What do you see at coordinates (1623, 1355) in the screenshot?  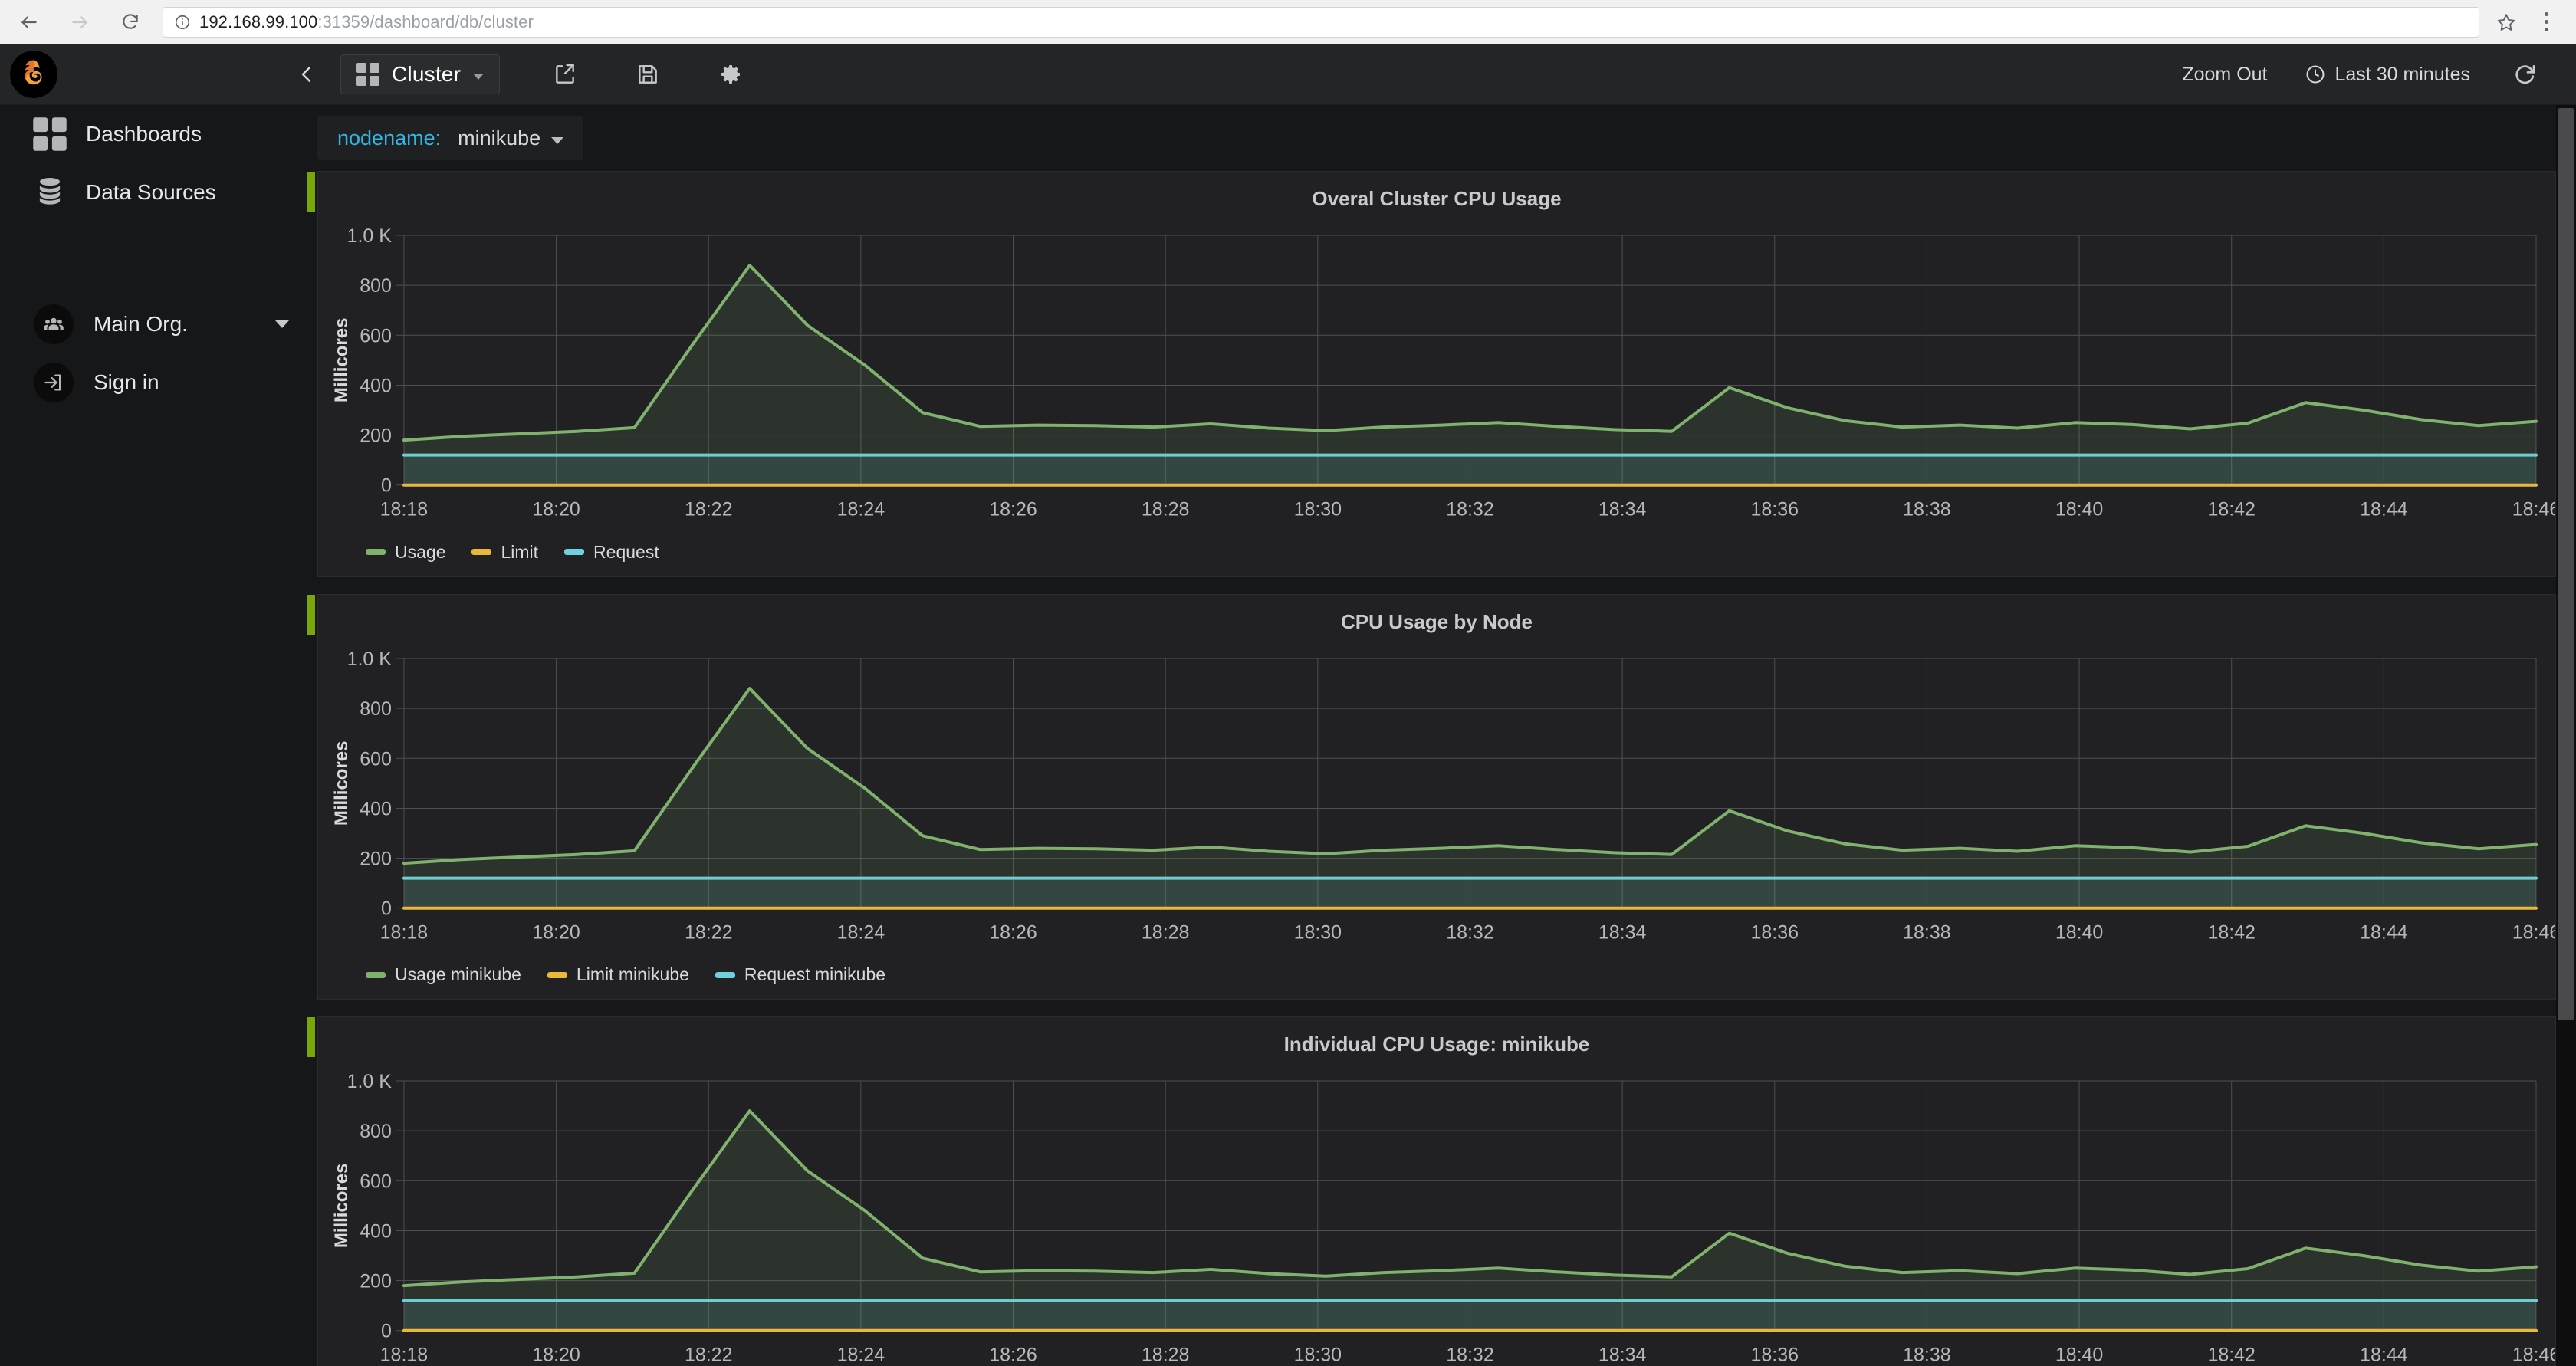 I see `svg-text: 18:34` at bounding box center [1623, 1355].